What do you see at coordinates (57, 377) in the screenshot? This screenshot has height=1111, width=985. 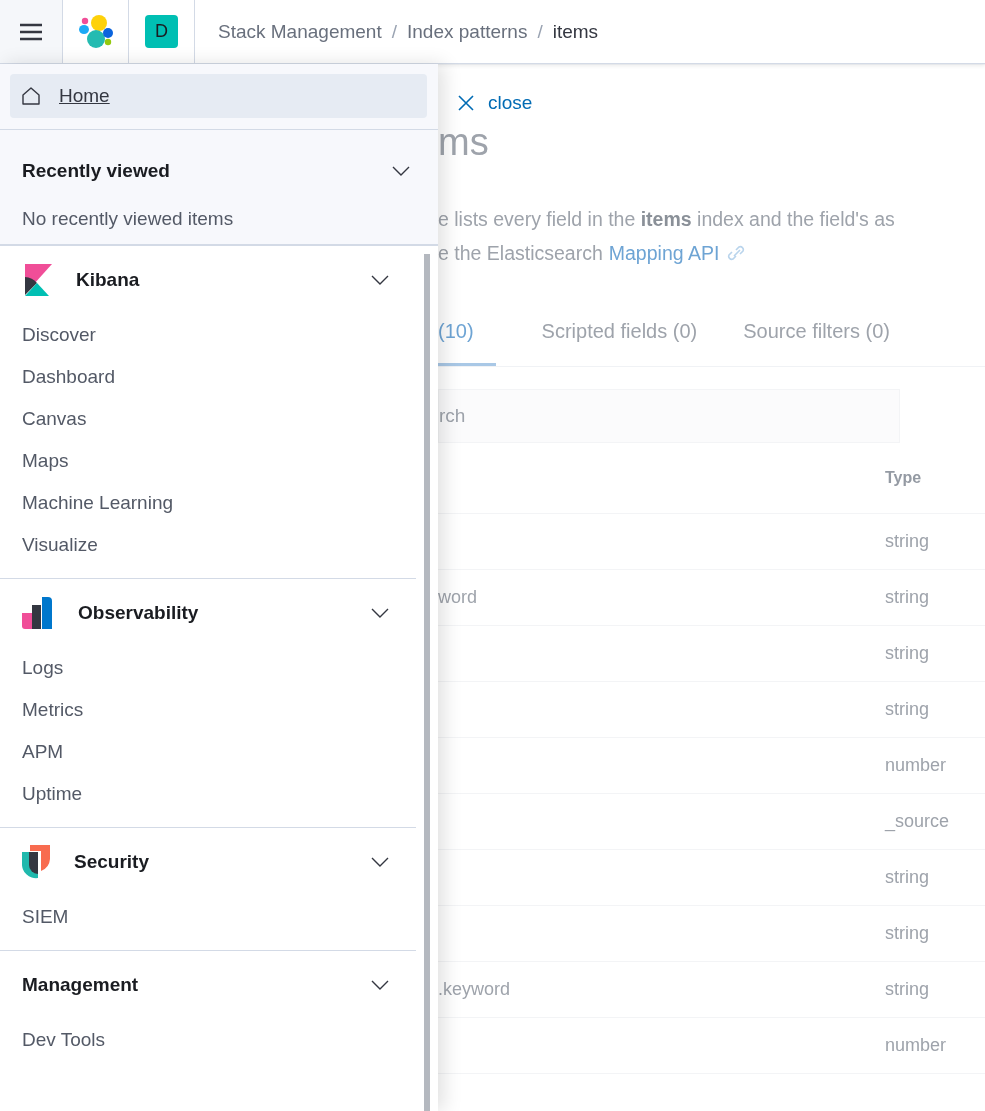 I see `nav-link: Dashboard` at bounding box center [57, 377].